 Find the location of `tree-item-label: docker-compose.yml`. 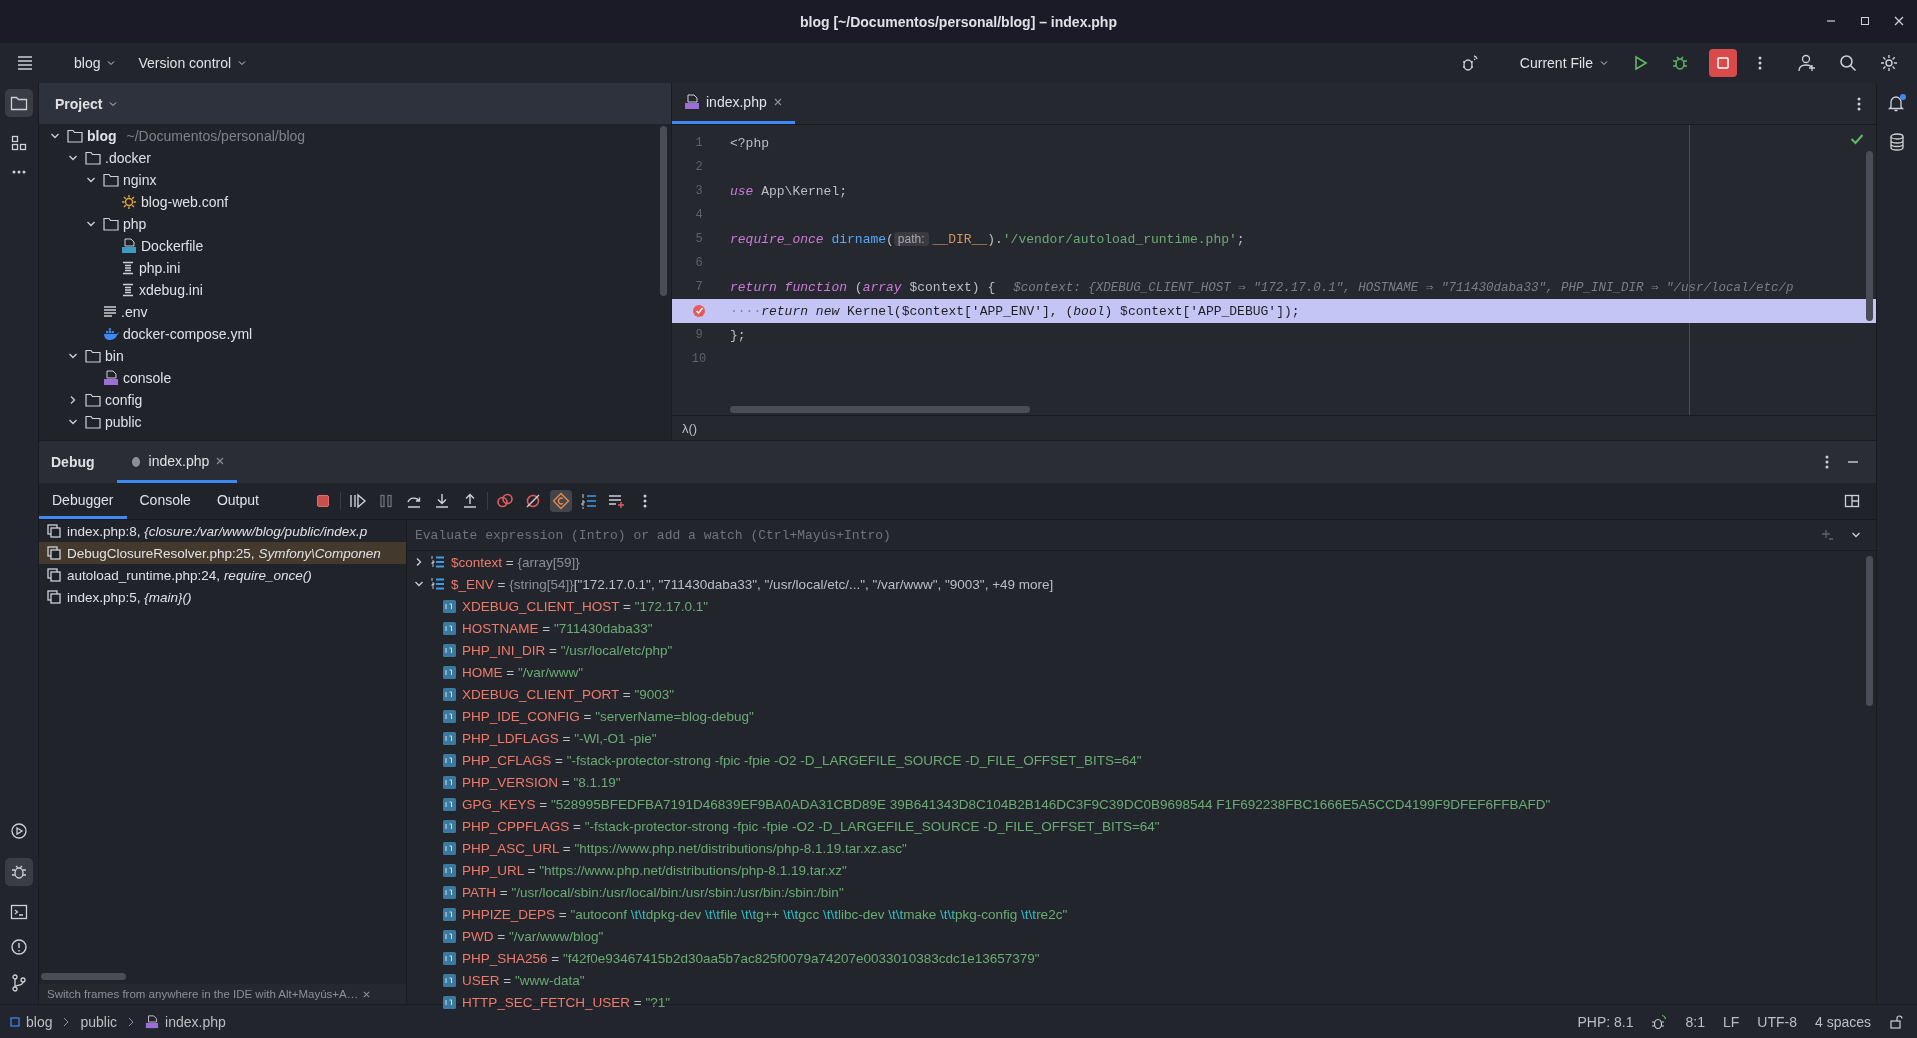

tree-item-label: docker-compose.yml is located at coordinates (188, 334).